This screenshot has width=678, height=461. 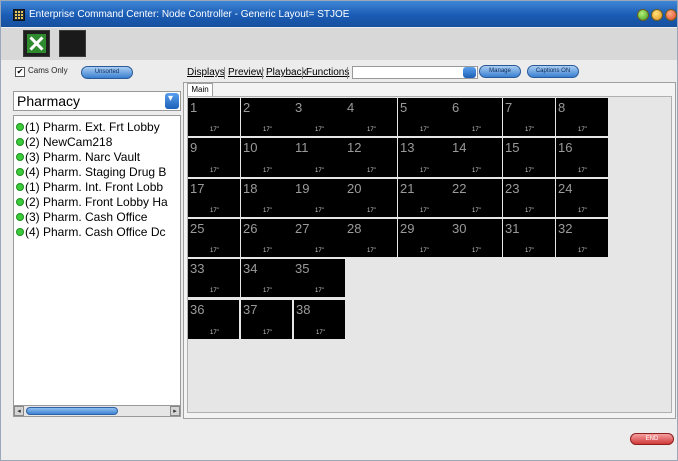 What do you see at coordinates (267, 157) in the screenshot?
I see `display-tile: 10 17"` at bounding box center [267, 157].